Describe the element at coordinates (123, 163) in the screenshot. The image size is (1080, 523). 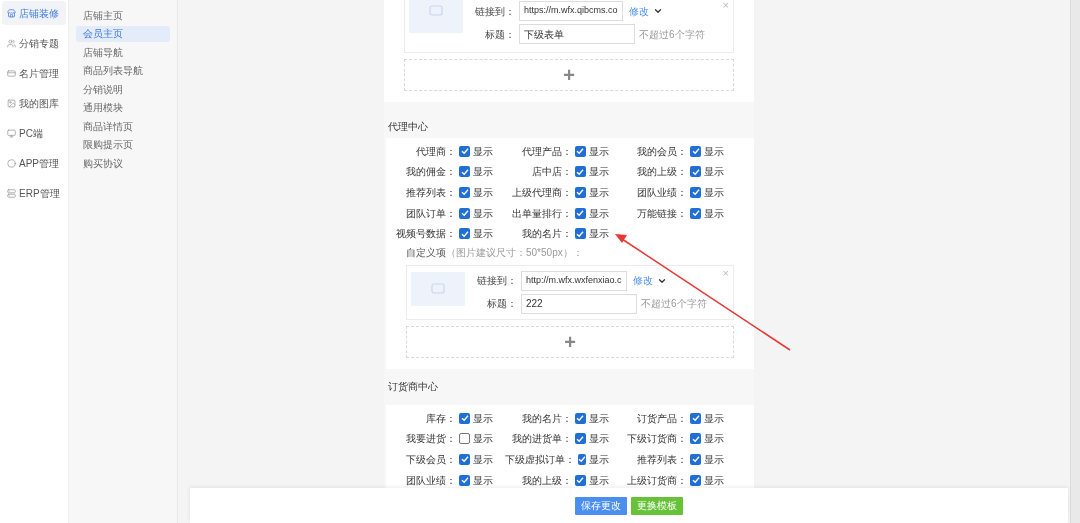
I see `subnav-item: 购买协议` at that location.